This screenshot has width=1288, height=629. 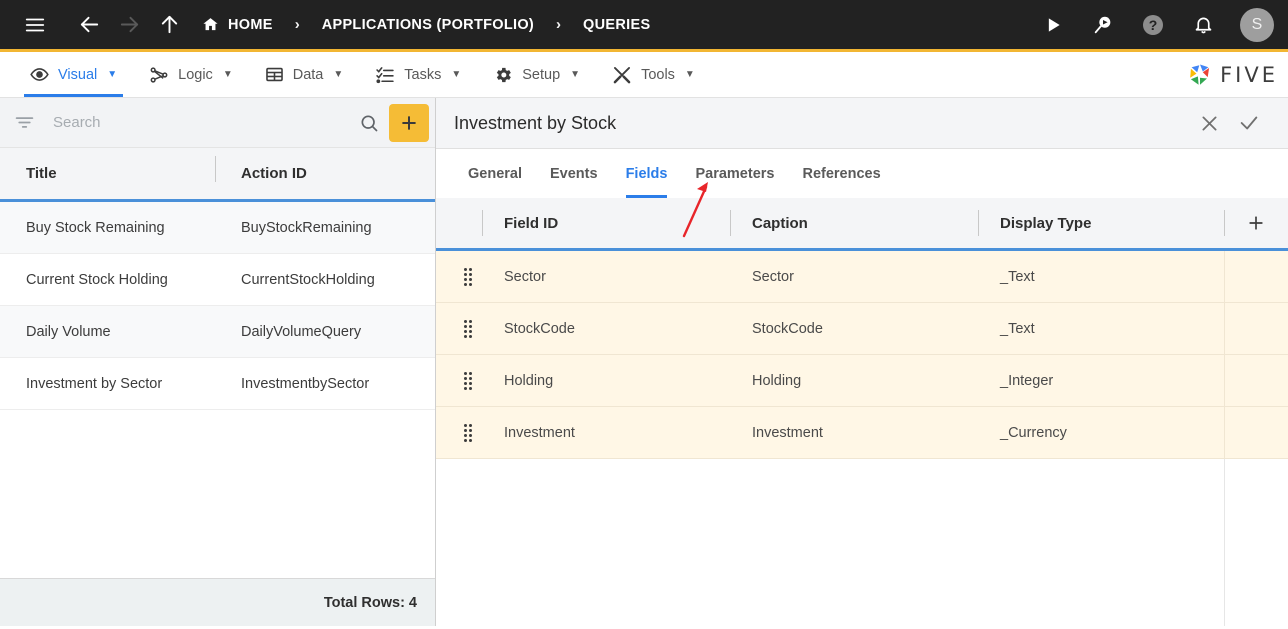 I want to click on arrow-left-icon, so click(x=89, y=25).